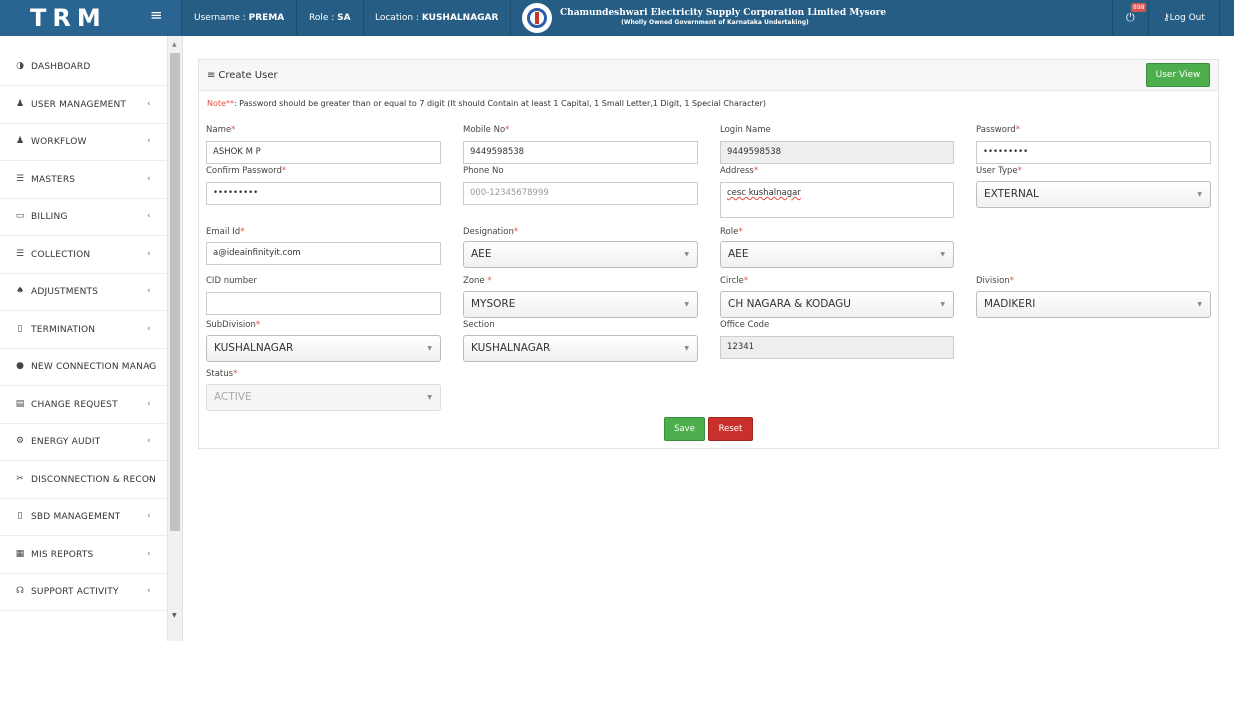 The image size is (1234, 708). Describe the element at coordinates (323, 152) in the screenshot. I see `name-field: ASHOK M P` at that location.